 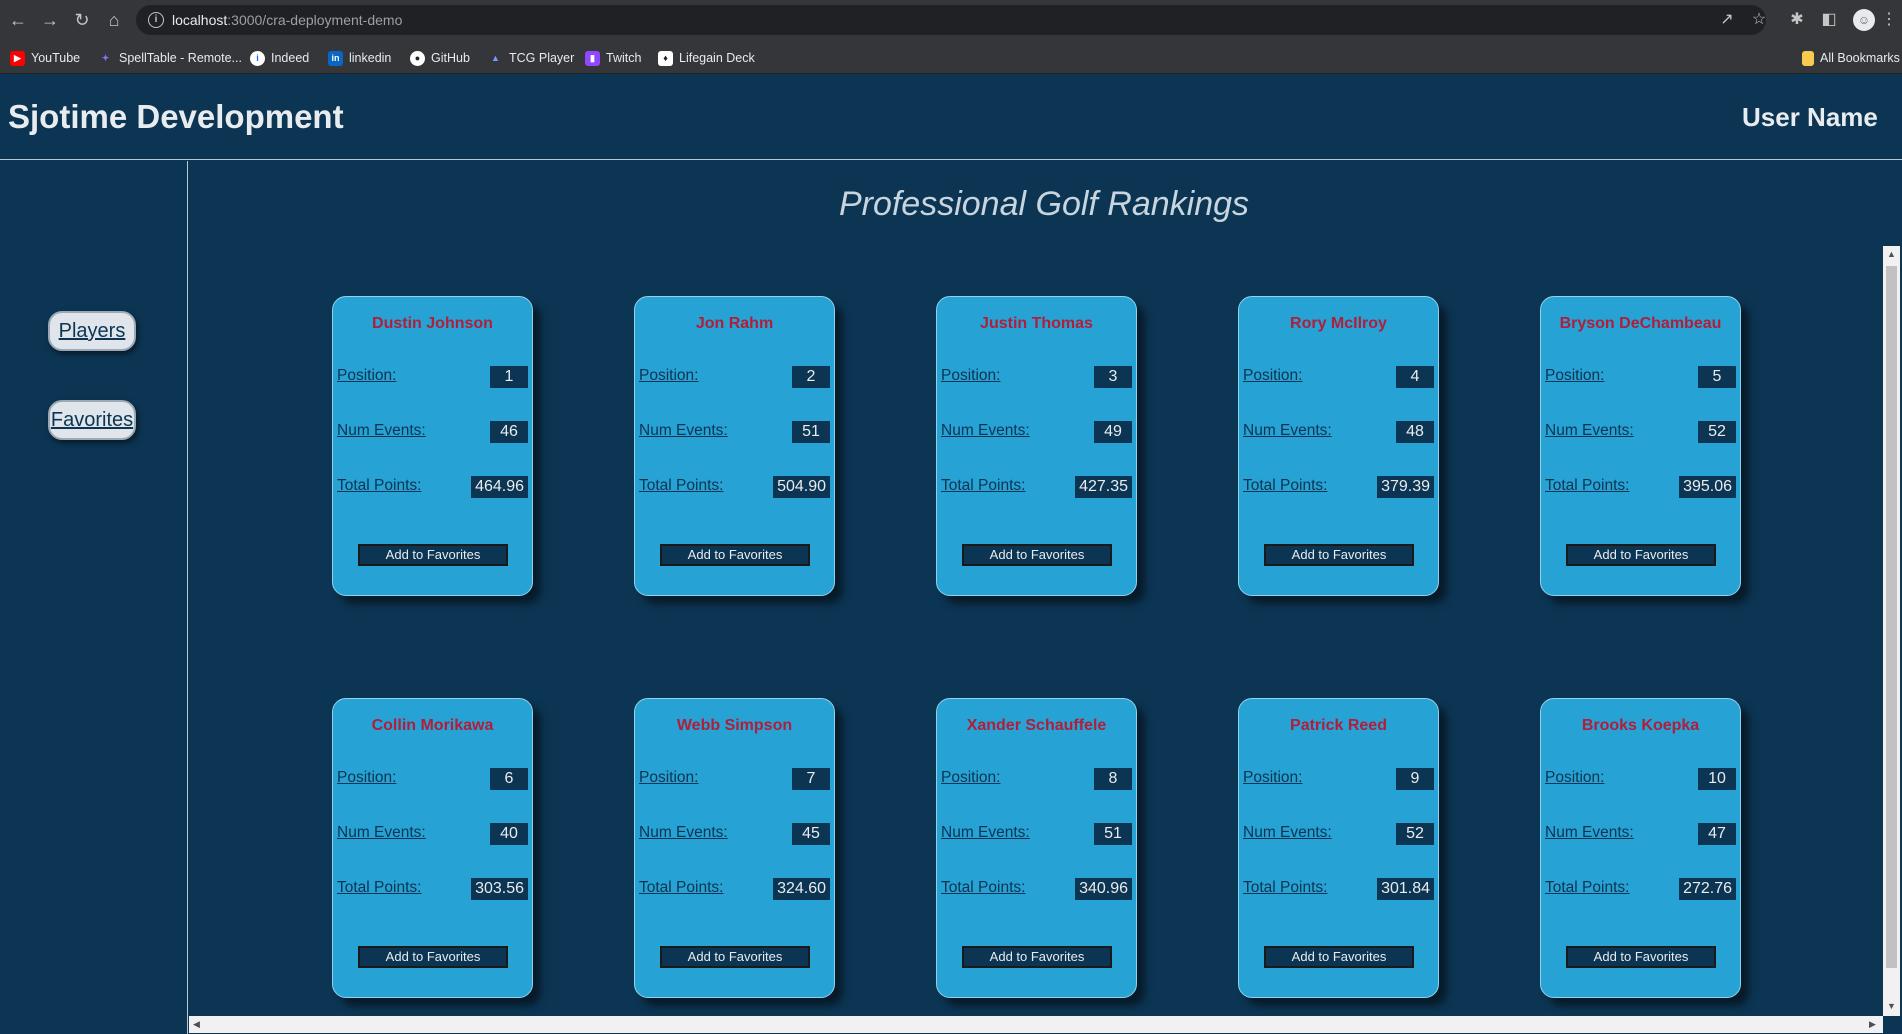 What do you see at coordinates (17, 58) in the screenshot?
I see `youtube-icon: ▶` at bounding box center [17, 58].